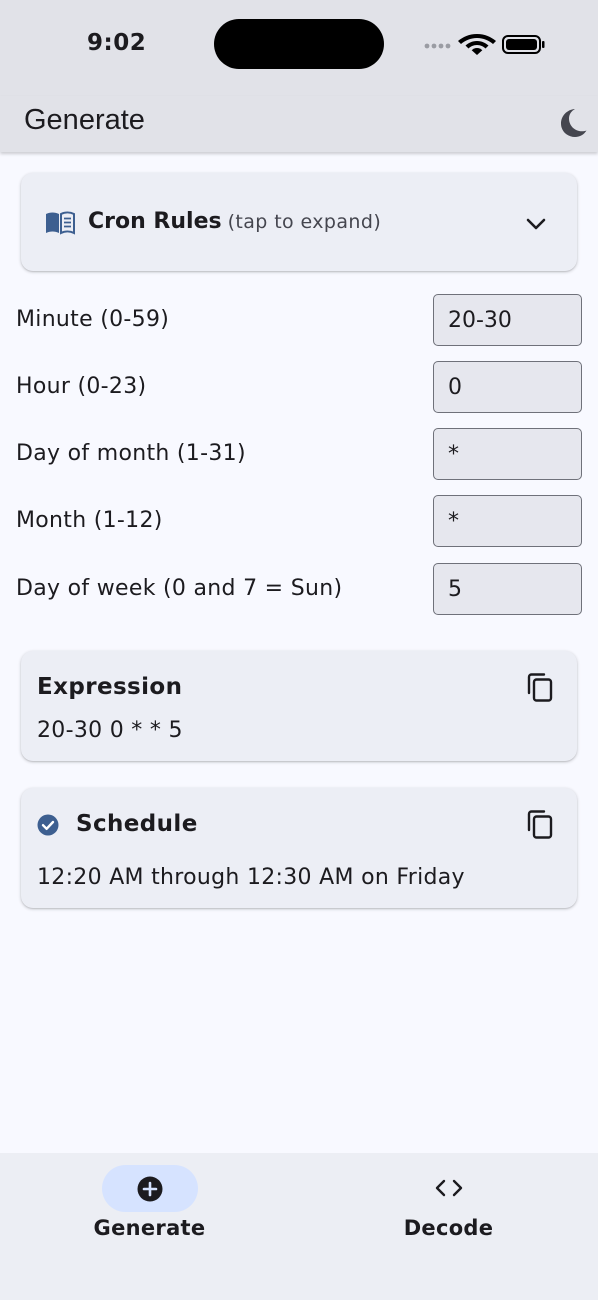 Image resolution: width=598 pixels, height=1300 pixels. Describe the element at coordinates (507, 320) in the screenshot. I see `minute-input` at that location.